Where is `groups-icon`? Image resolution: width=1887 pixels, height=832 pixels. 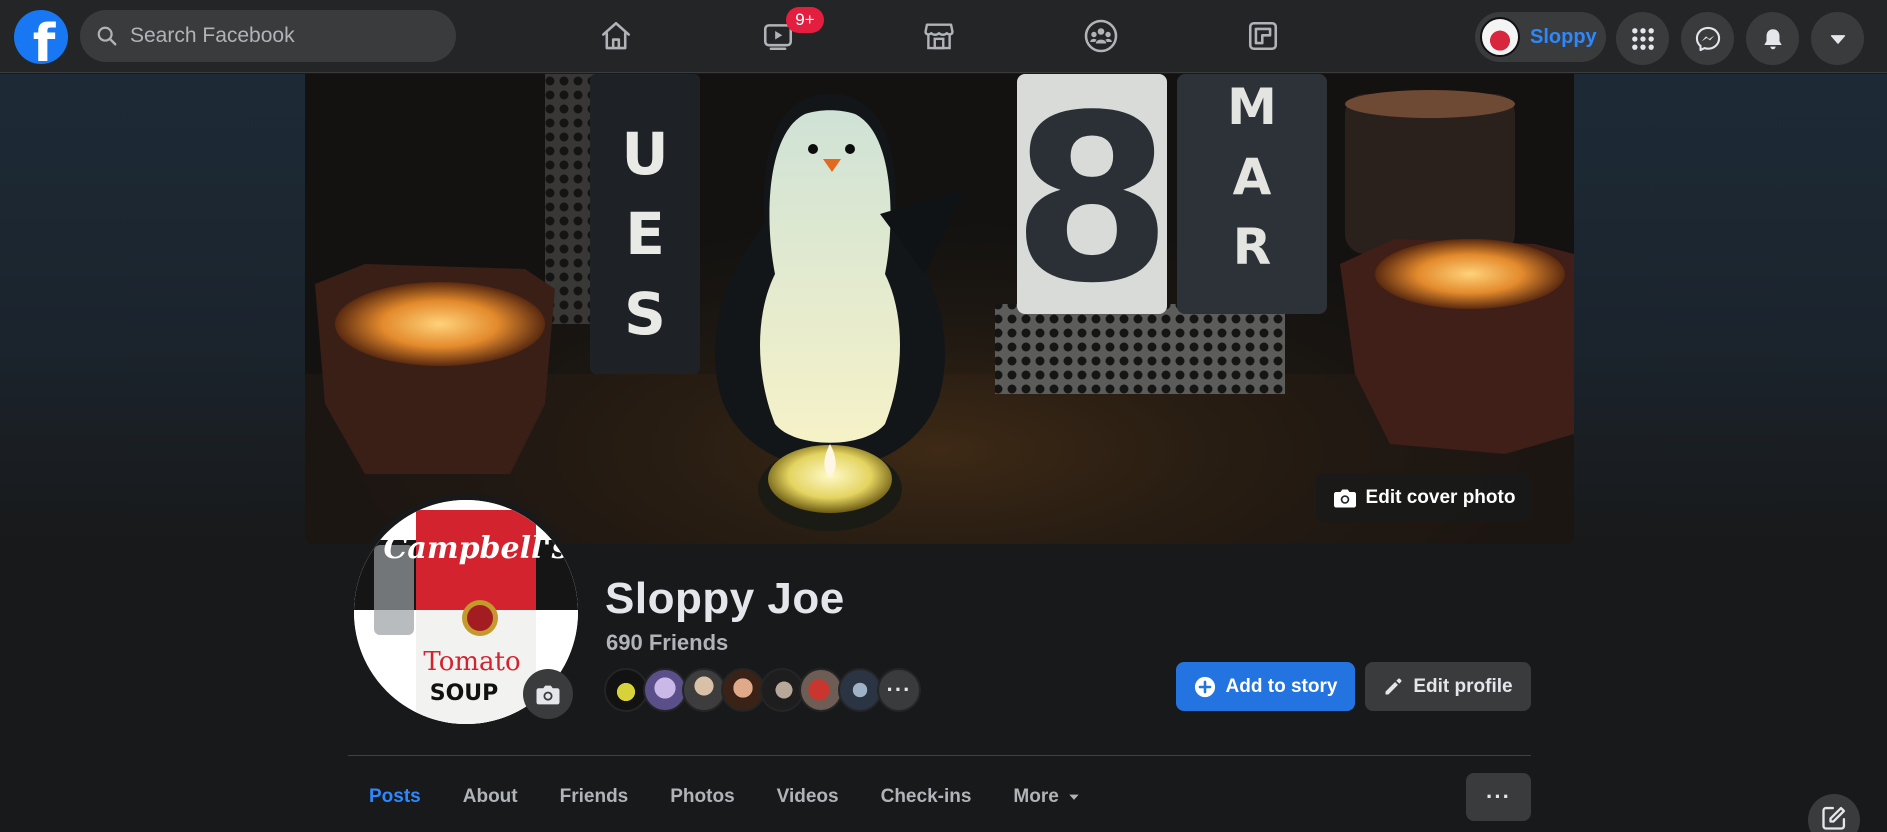
groups-icon is located at coordinates (1101, 36).